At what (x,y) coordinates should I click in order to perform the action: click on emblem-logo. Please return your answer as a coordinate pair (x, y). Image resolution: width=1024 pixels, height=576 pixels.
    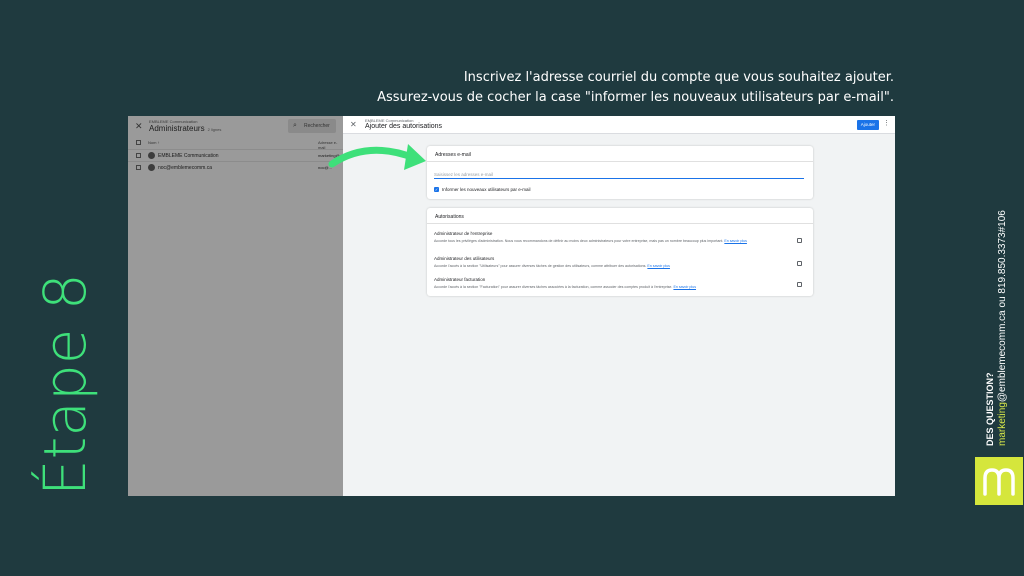
    Looking at the image, I should click on (999, 481).